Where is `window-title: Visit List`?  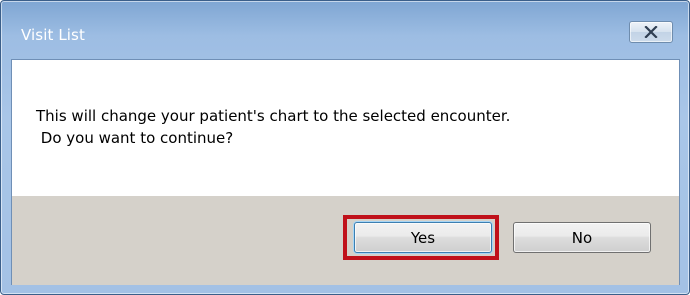
window-title: Visit List is located at coordinates (53, 35).